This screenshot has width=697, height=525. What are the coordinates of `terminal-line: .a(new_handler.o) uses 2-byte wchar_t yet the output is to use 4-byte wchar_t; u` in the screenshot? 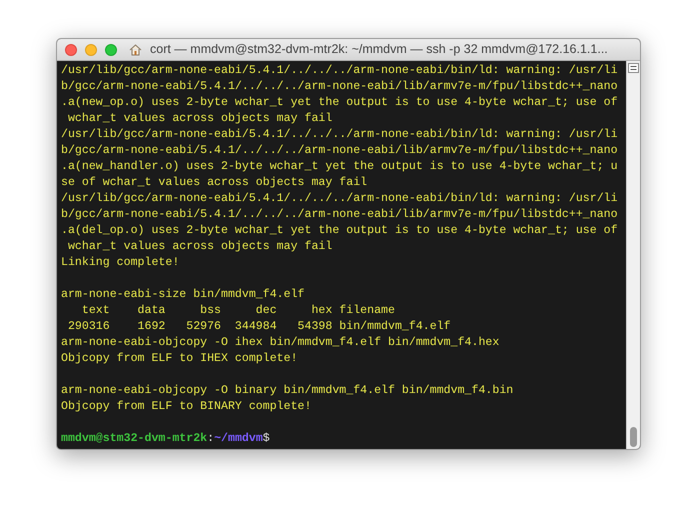 It's located at (340, 167).